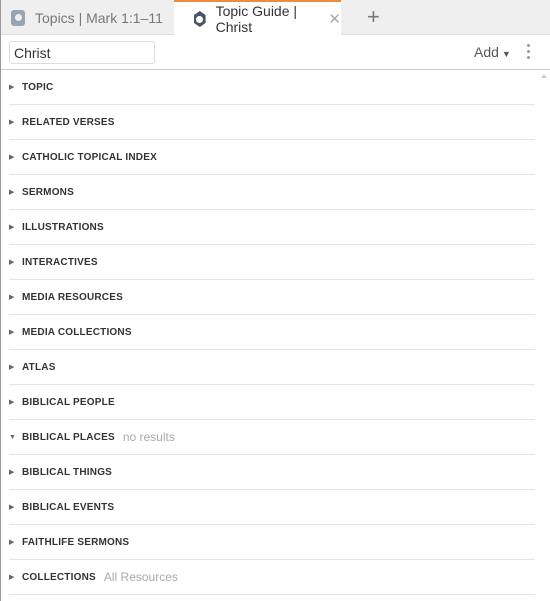  Describe the element at coordinates (506, 54) in the screenshot. I see `chevron-down-icon: ▼` at that location.